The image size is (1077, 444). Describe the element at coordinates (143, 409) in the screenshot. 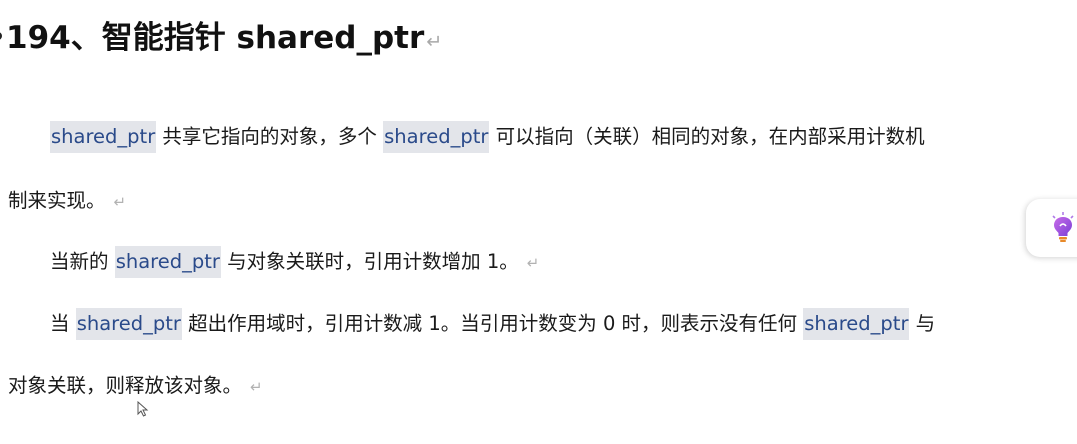

I see `mouse-pointer-icon` at that location.